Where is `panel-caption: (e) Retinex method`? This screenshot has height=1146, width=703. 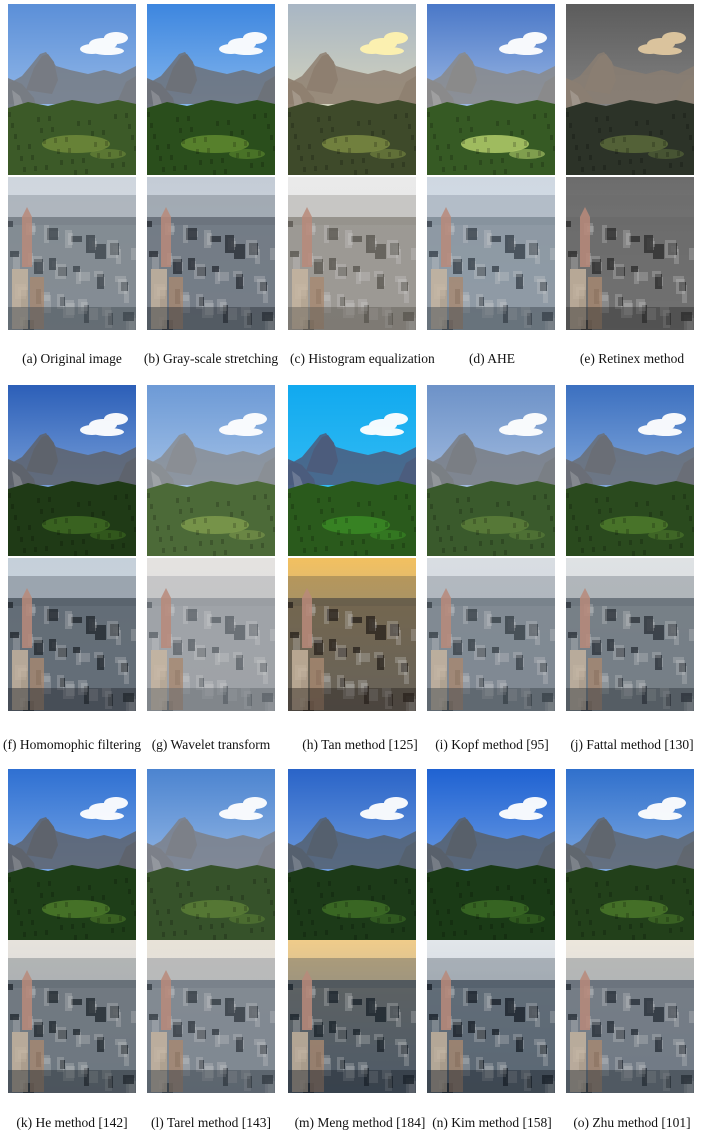 panel-caption: (e) Retinex method is located at coordinates (632, 358).